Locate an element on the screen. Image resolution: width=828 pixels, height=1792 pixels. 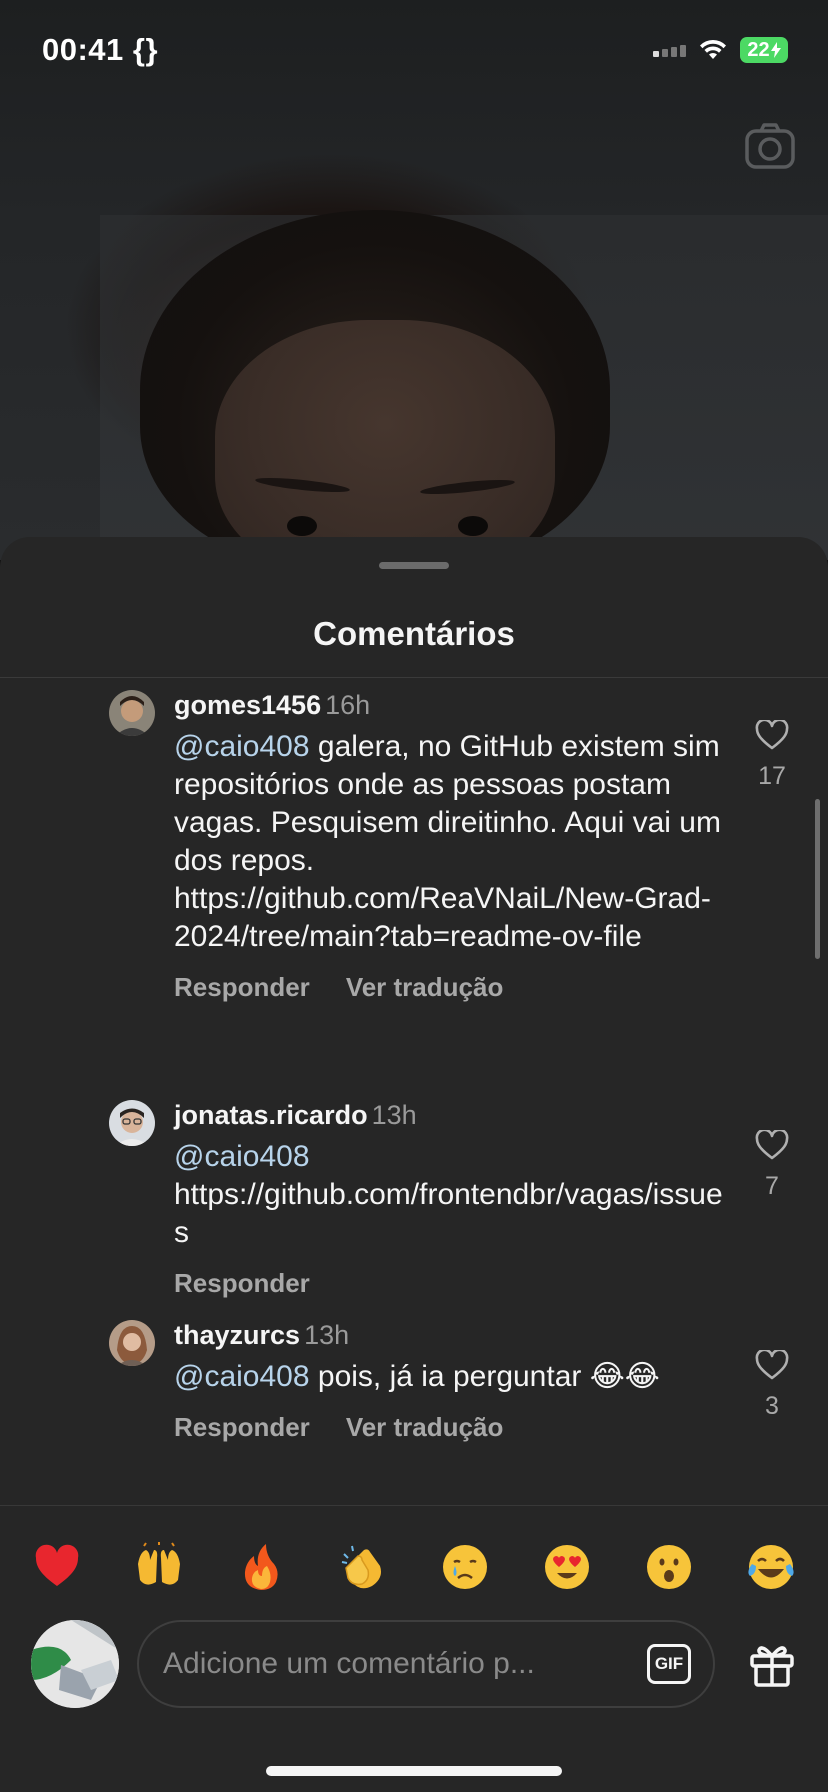
heart-emoji-icon is located at coordinates (57, 1567).